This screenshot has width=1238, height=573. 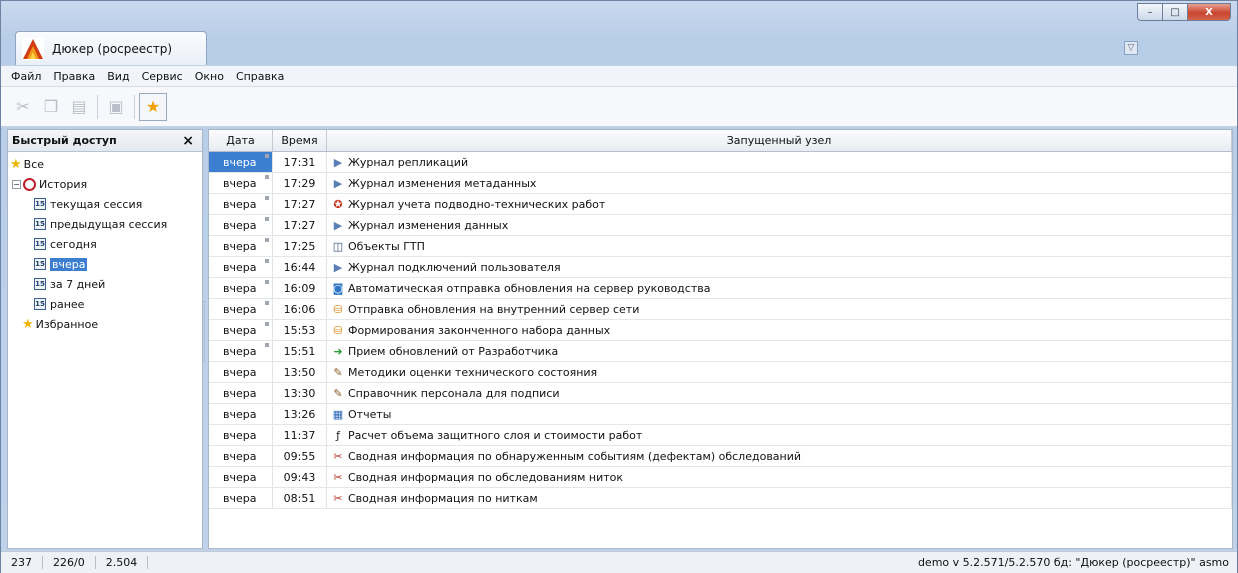 I want to click on cell-time: 13:50, so click(x=300, y=372).